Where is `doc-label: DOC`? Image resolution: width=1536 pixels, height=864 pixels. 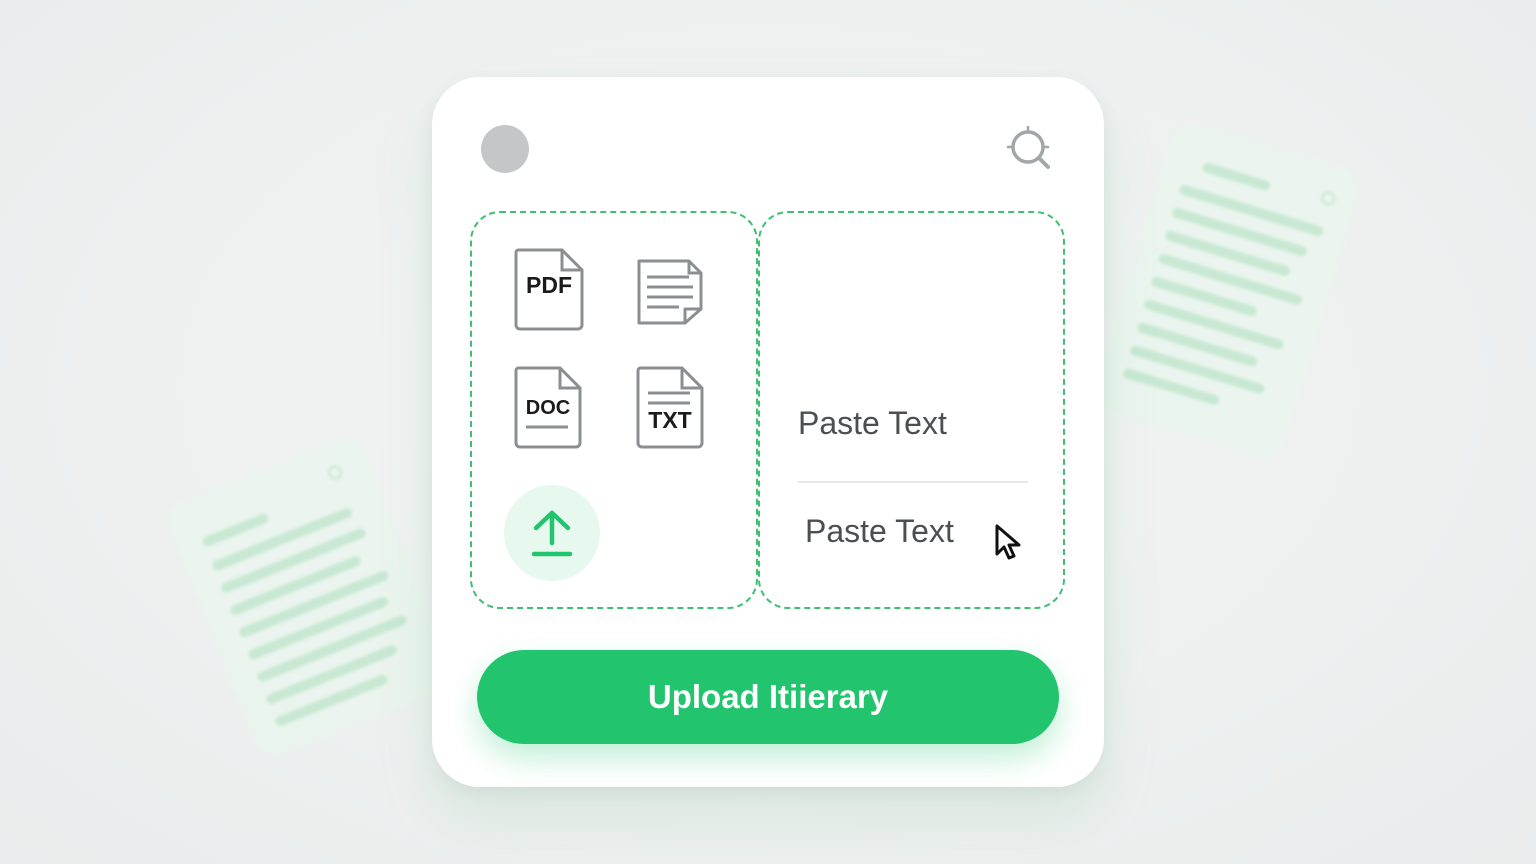 doc-label: DOC is located at coordinates (548, 408).